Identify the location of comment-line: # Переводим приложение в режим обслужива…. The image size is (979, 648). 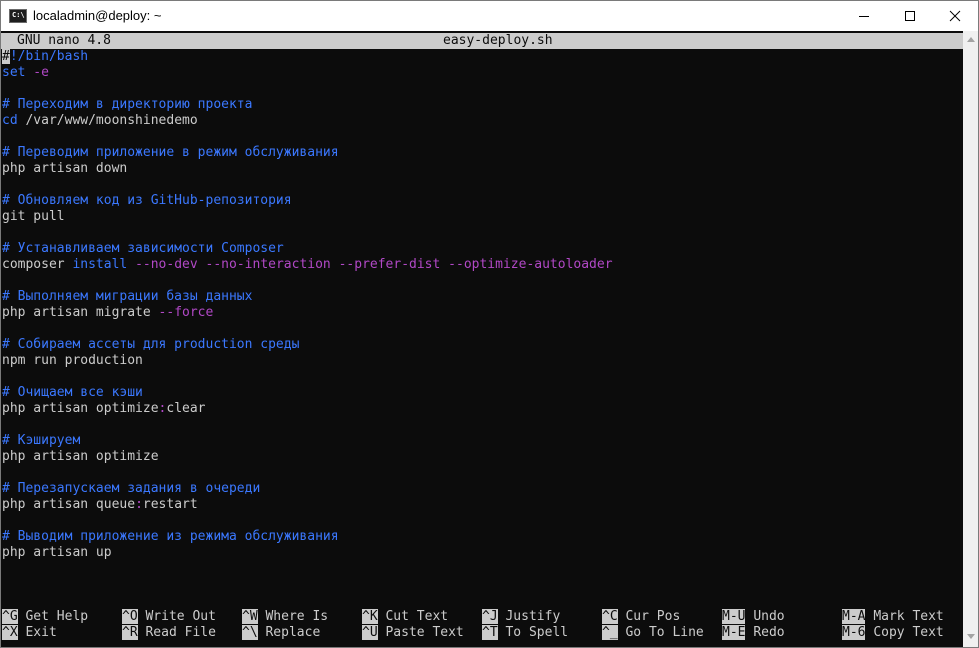
(170, 152).